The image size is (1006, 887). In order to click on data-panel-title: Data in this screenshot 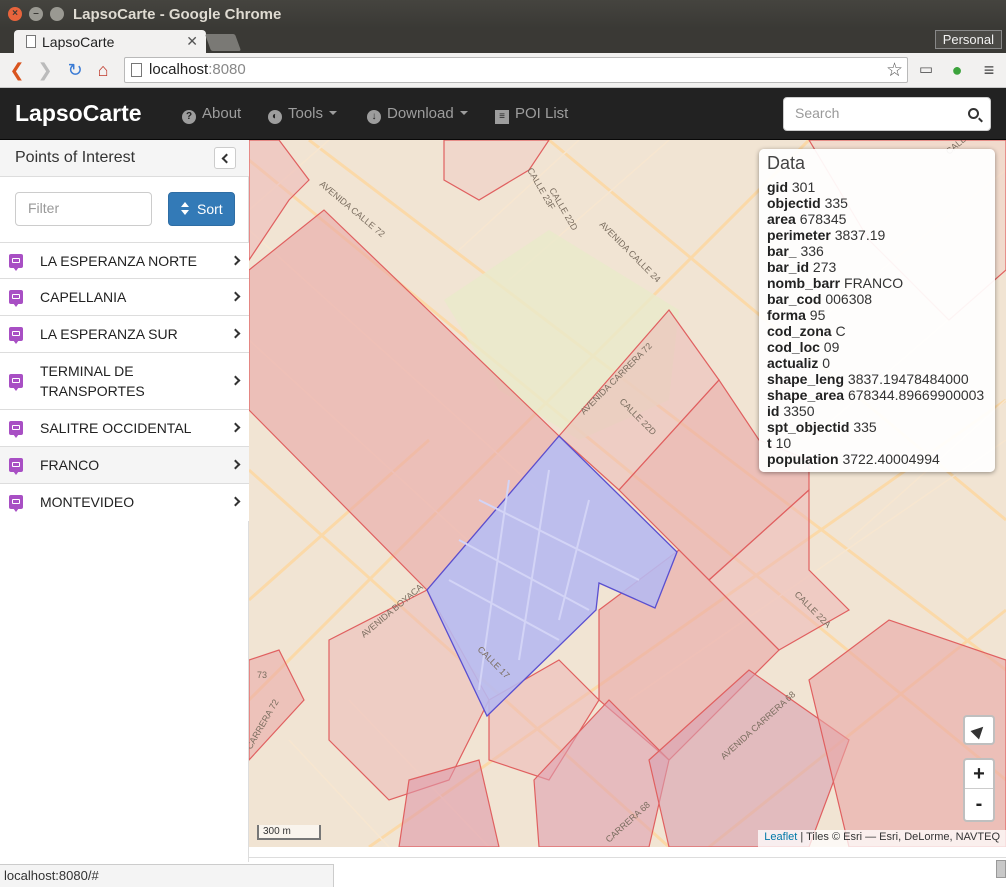, I will do `click(786, 163)`.